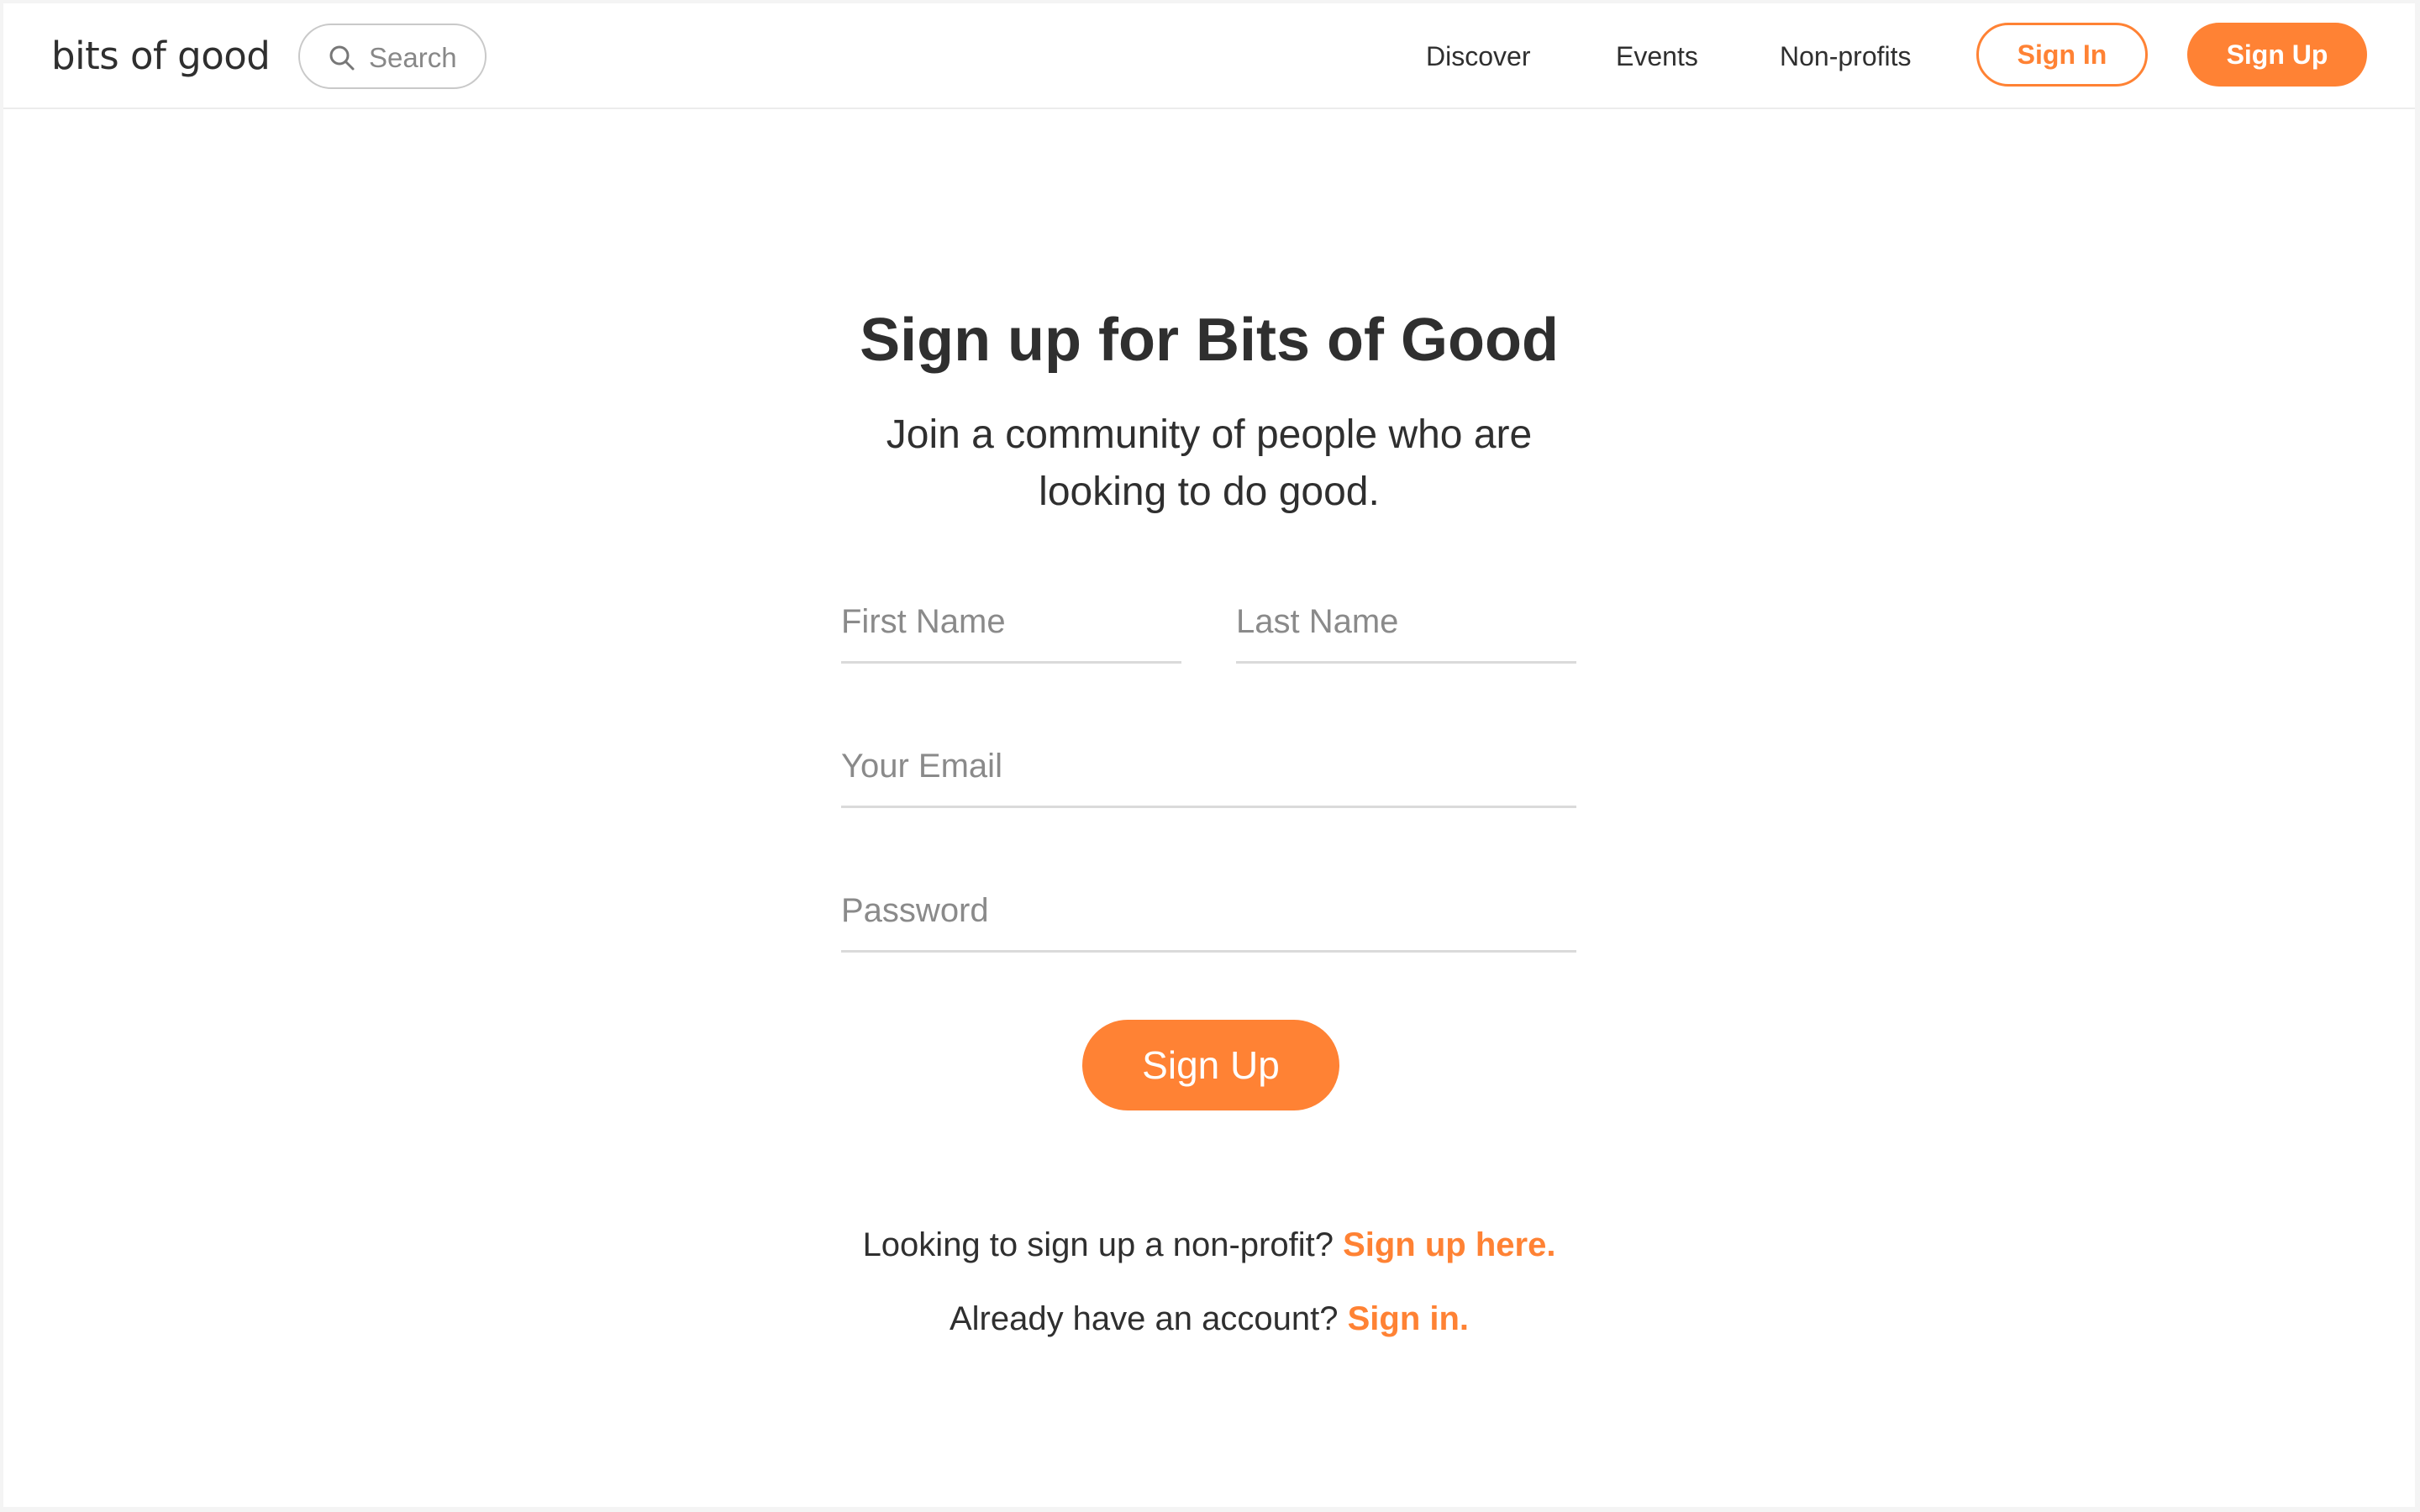  What do you see at coordinates (915, 910) in the screenshot?
I see `password-placeholder: Password` at bounding box center [915, 910].